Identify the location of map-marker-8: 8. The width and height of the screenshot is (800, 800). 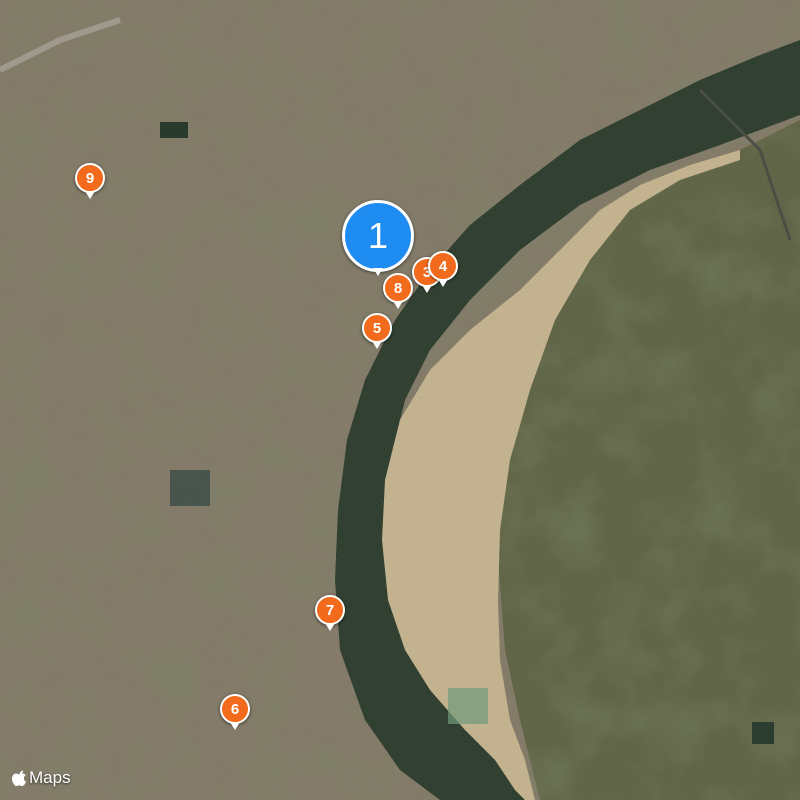
(398, 291).